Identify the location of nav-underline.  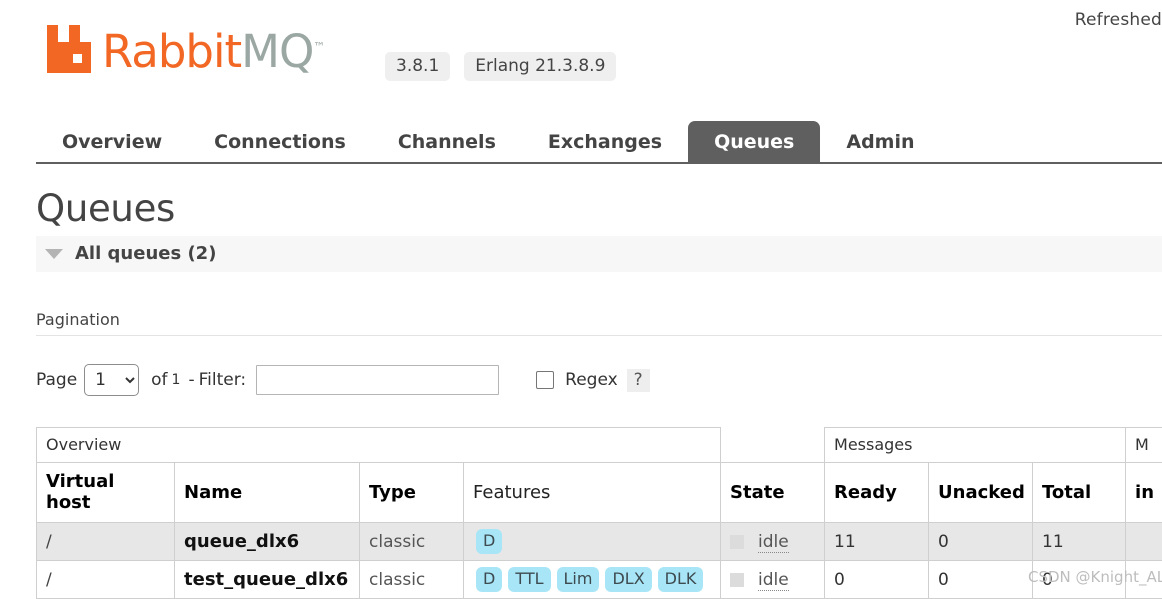
(599, 163).